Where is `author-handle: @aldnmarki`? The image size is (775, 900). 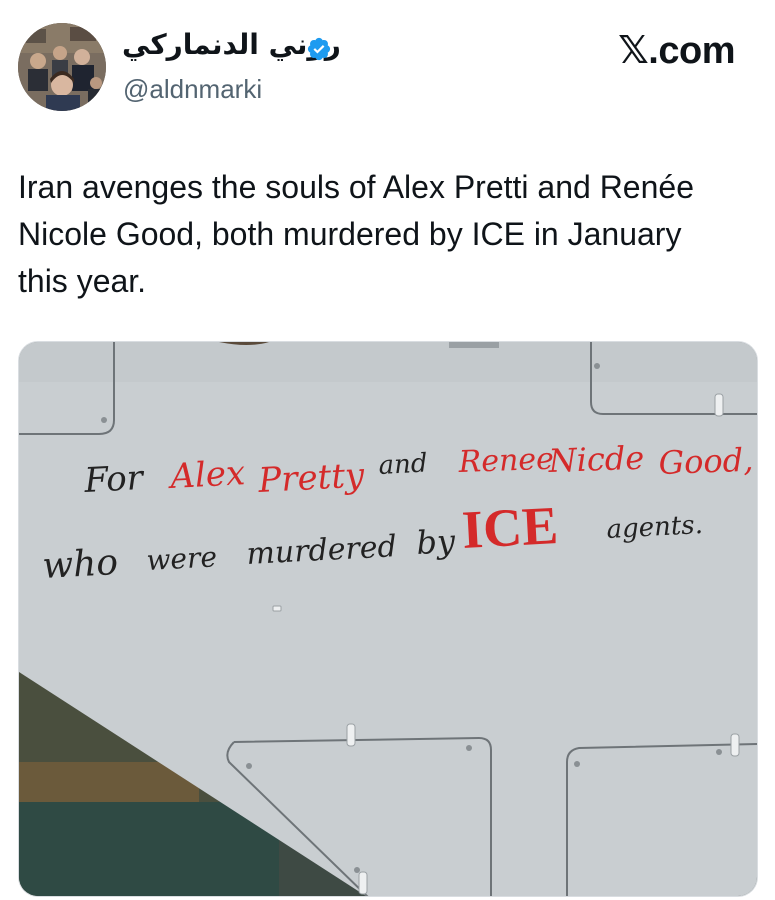
author-handle: @aldnmarki is located at coordinates (192, 89).